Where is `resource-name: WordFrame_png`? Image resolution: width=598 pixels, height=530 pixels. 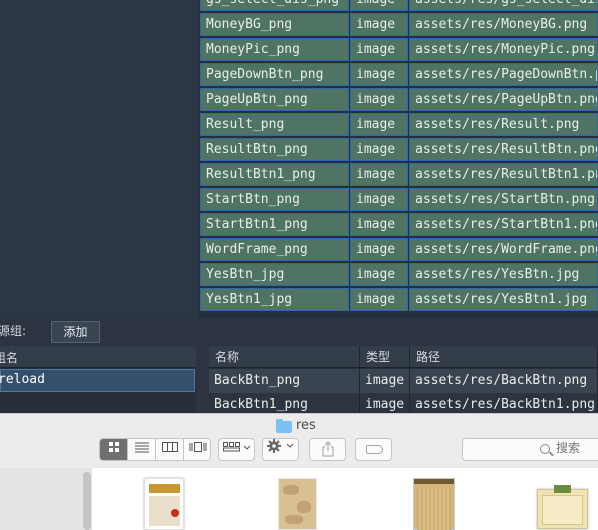 resource-name: WordFrame_png is located at coordinates (274, 249).